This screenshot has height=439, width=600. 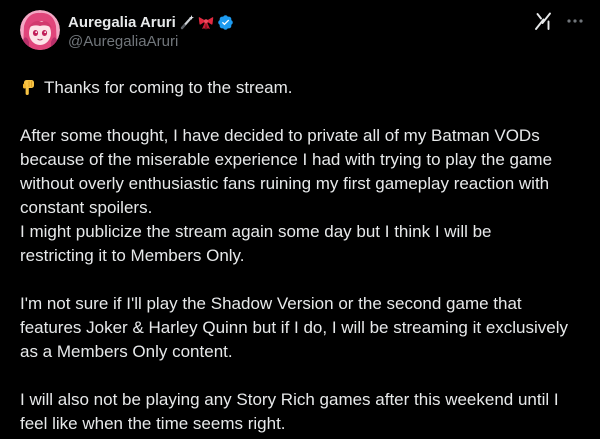 What do you see at coordinates (122, 22) in the screenshot?
I see `author-display-name: Auregalia Aruri` at bounding box center [122, 22].